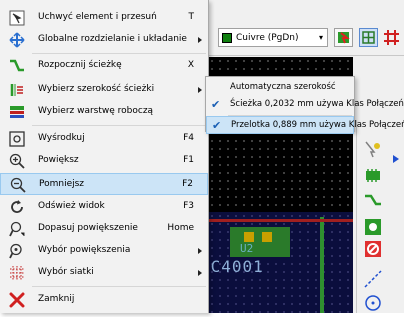 This screenshot has height=317, width=404. What do you see at coordinates (16, 90) in the screenshot?
I see `track-width-icon` at bounding box center [16, 90].